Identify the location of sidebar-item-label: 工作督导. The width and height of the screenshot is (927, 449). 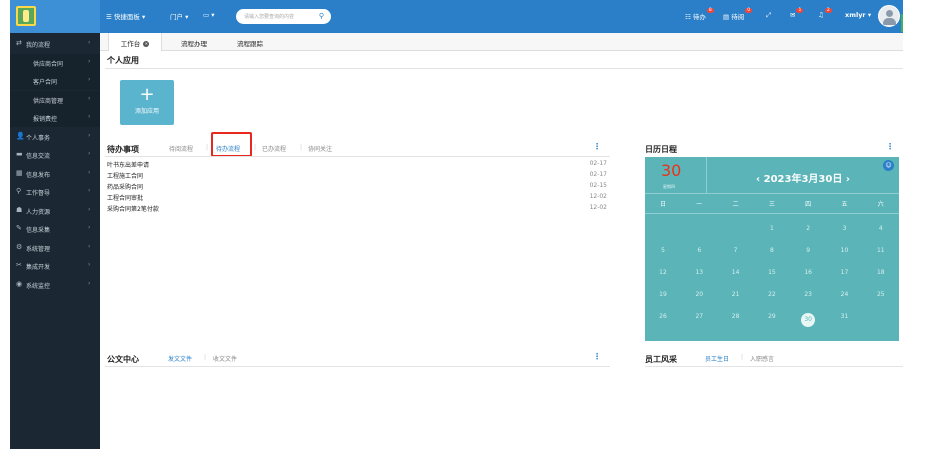
(38, 193).